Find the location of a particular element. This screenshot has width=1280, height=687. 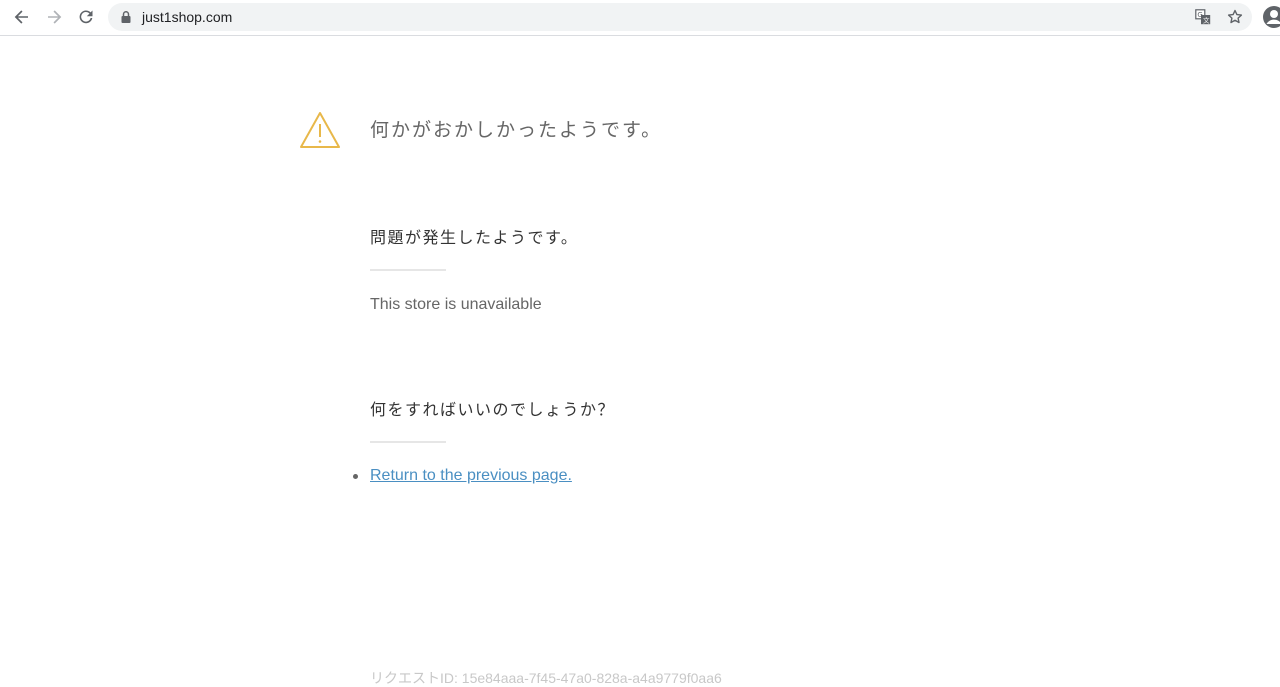

translate-button: G 文 is located at coordinates (1203, 17).